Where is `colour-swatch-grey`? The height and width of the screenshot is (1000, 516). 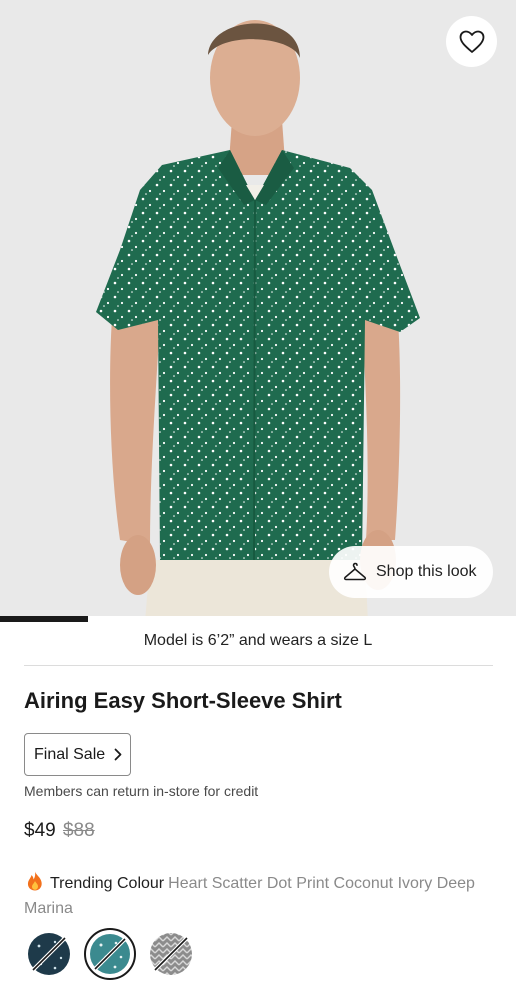 colour-swatch-grey is located at coordinates (171, 954).